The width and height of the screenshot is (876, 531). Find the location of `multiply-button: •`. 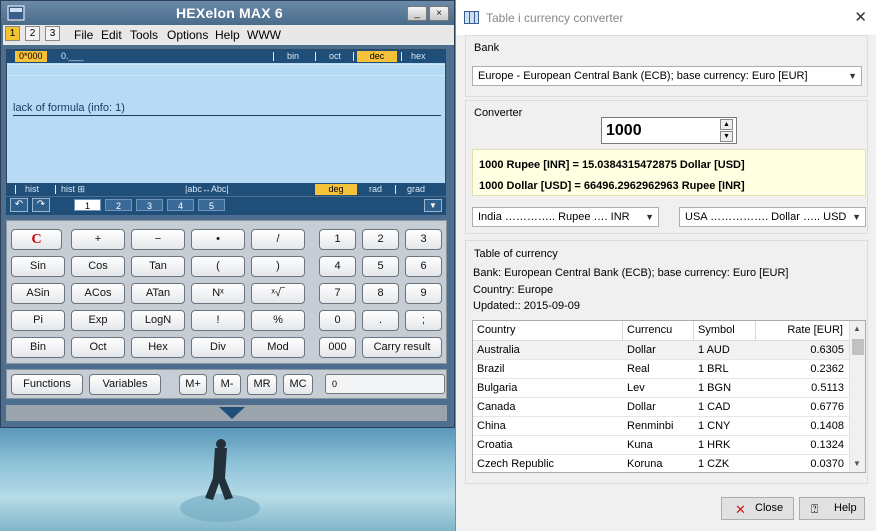

multiply-button: • is located at coordinates (218, 239).